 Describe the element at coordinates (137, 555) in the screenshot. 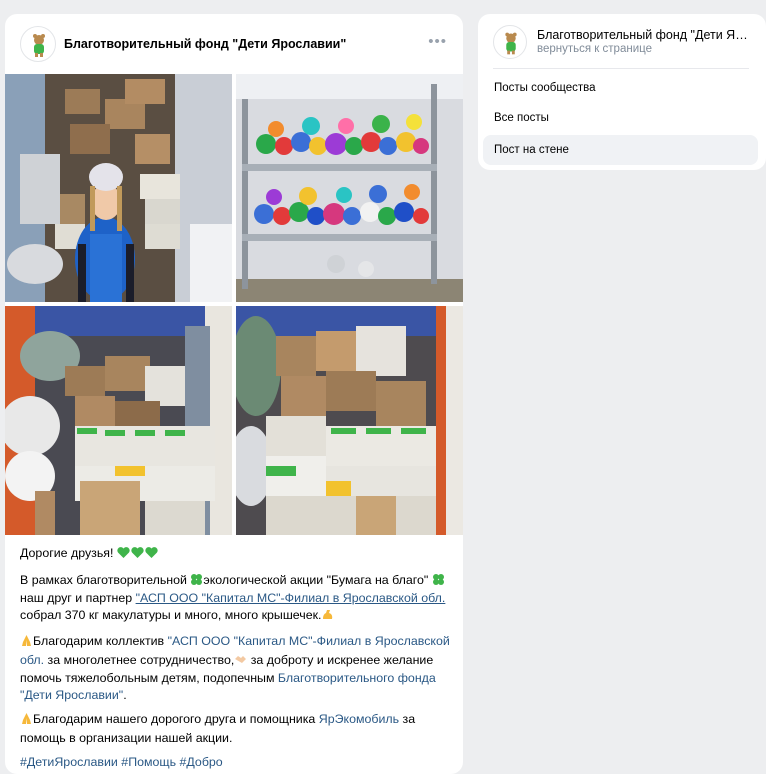

I see `green-heart-icon` at that location.